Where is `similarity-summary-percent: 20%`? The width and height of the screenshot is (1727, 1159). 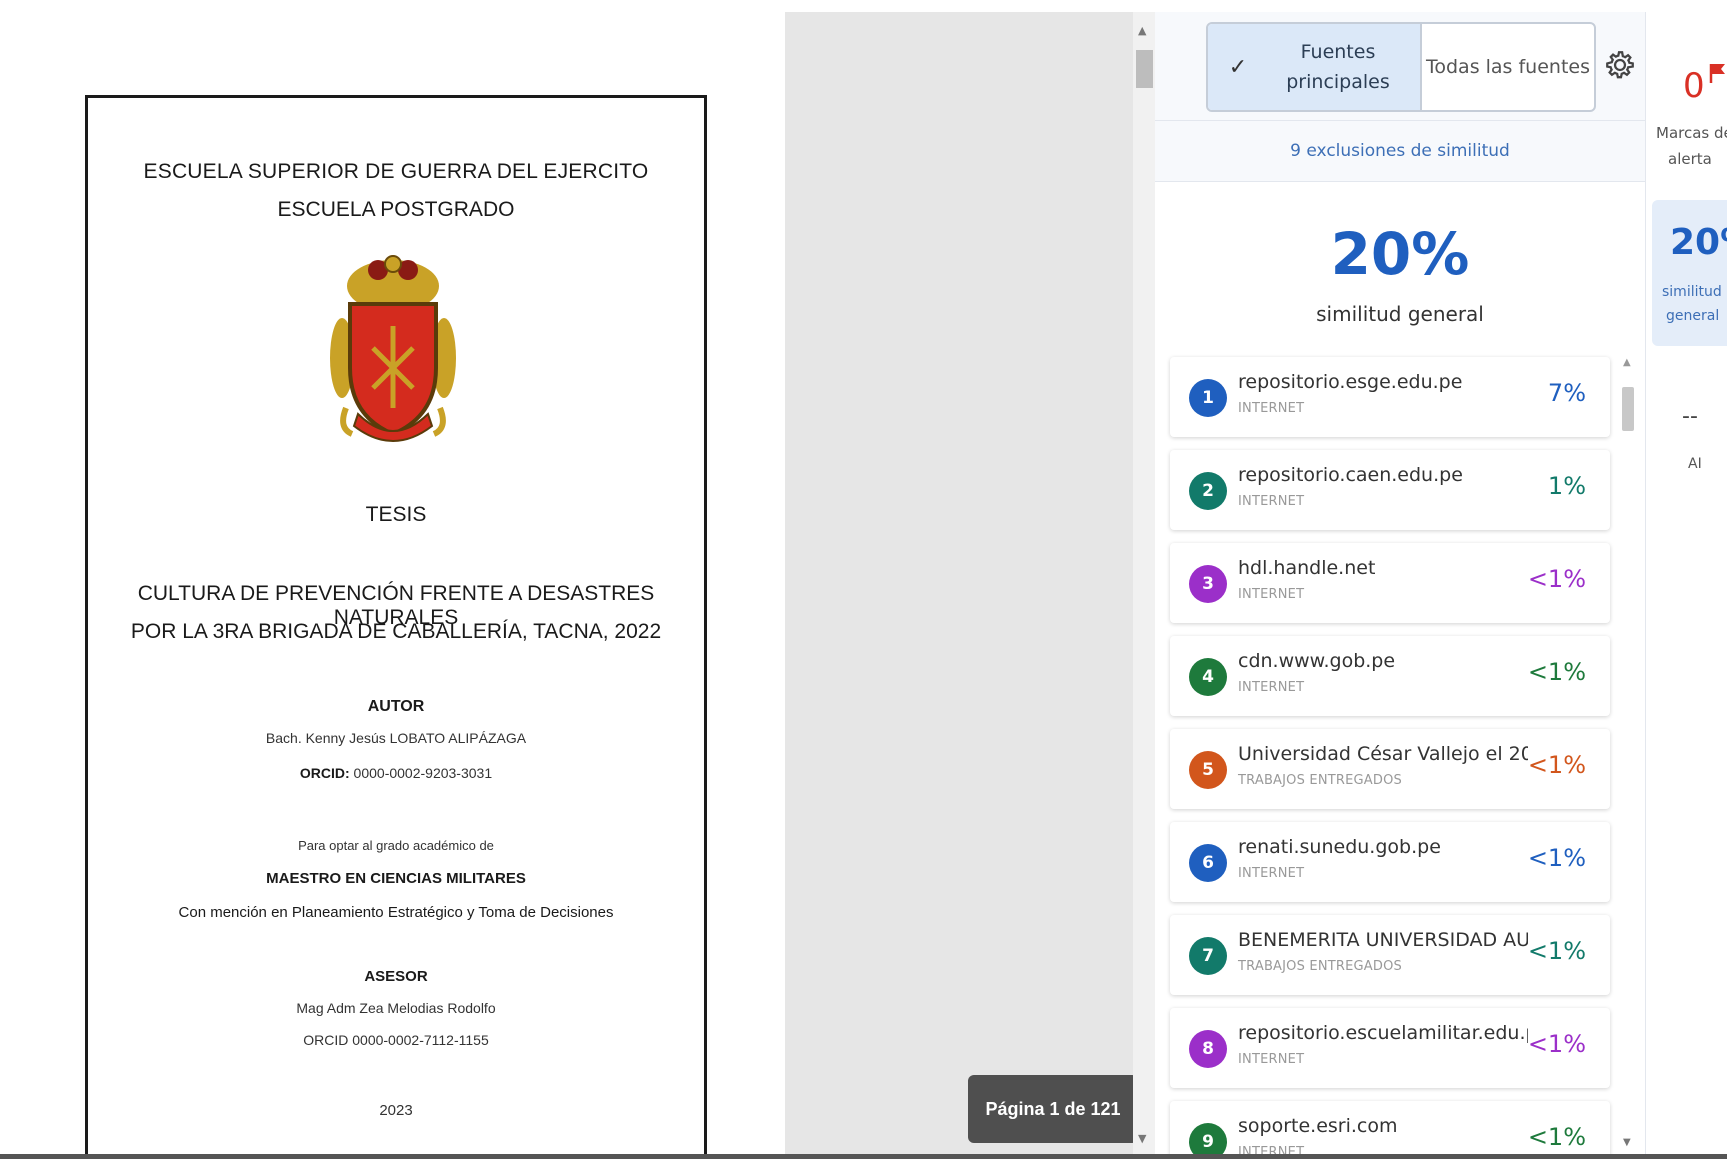 similarity-summary-percent: 20% is located at coordinates (1698, 242).